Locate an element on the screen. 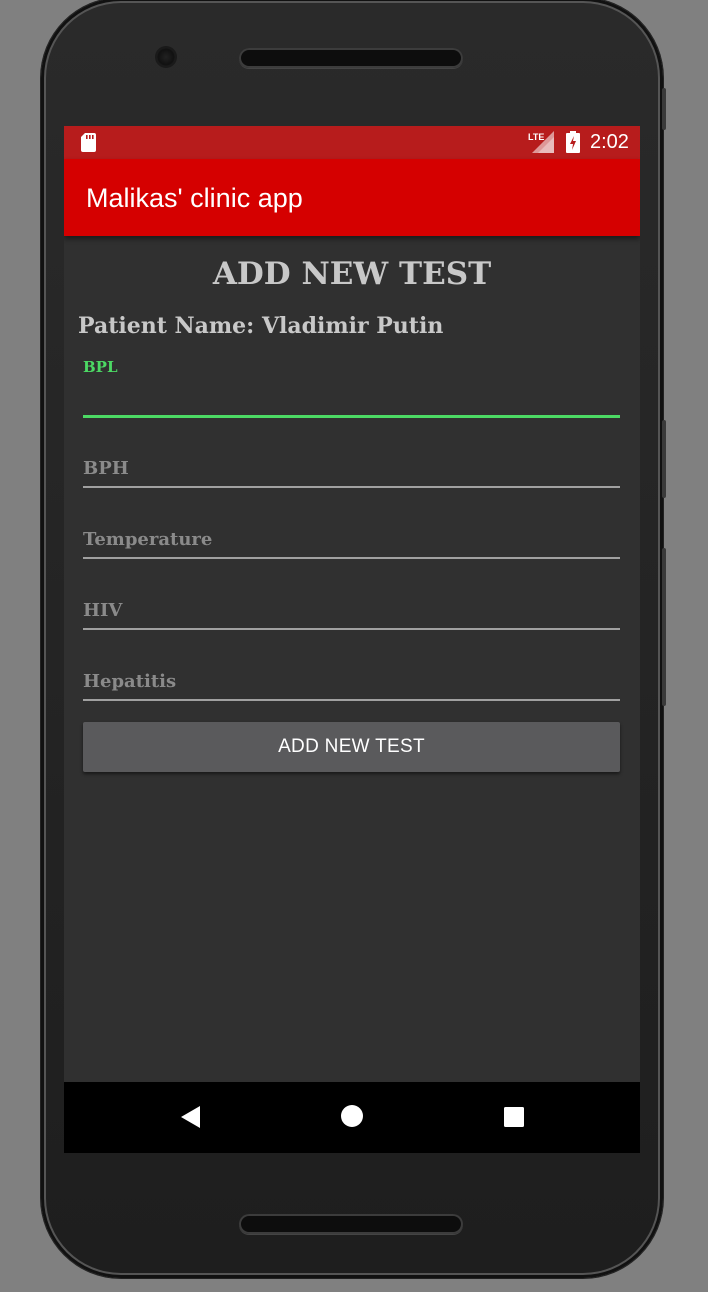 This screenshot has width=708, height=1292. home-icon is located at coordinates (352, 1116).